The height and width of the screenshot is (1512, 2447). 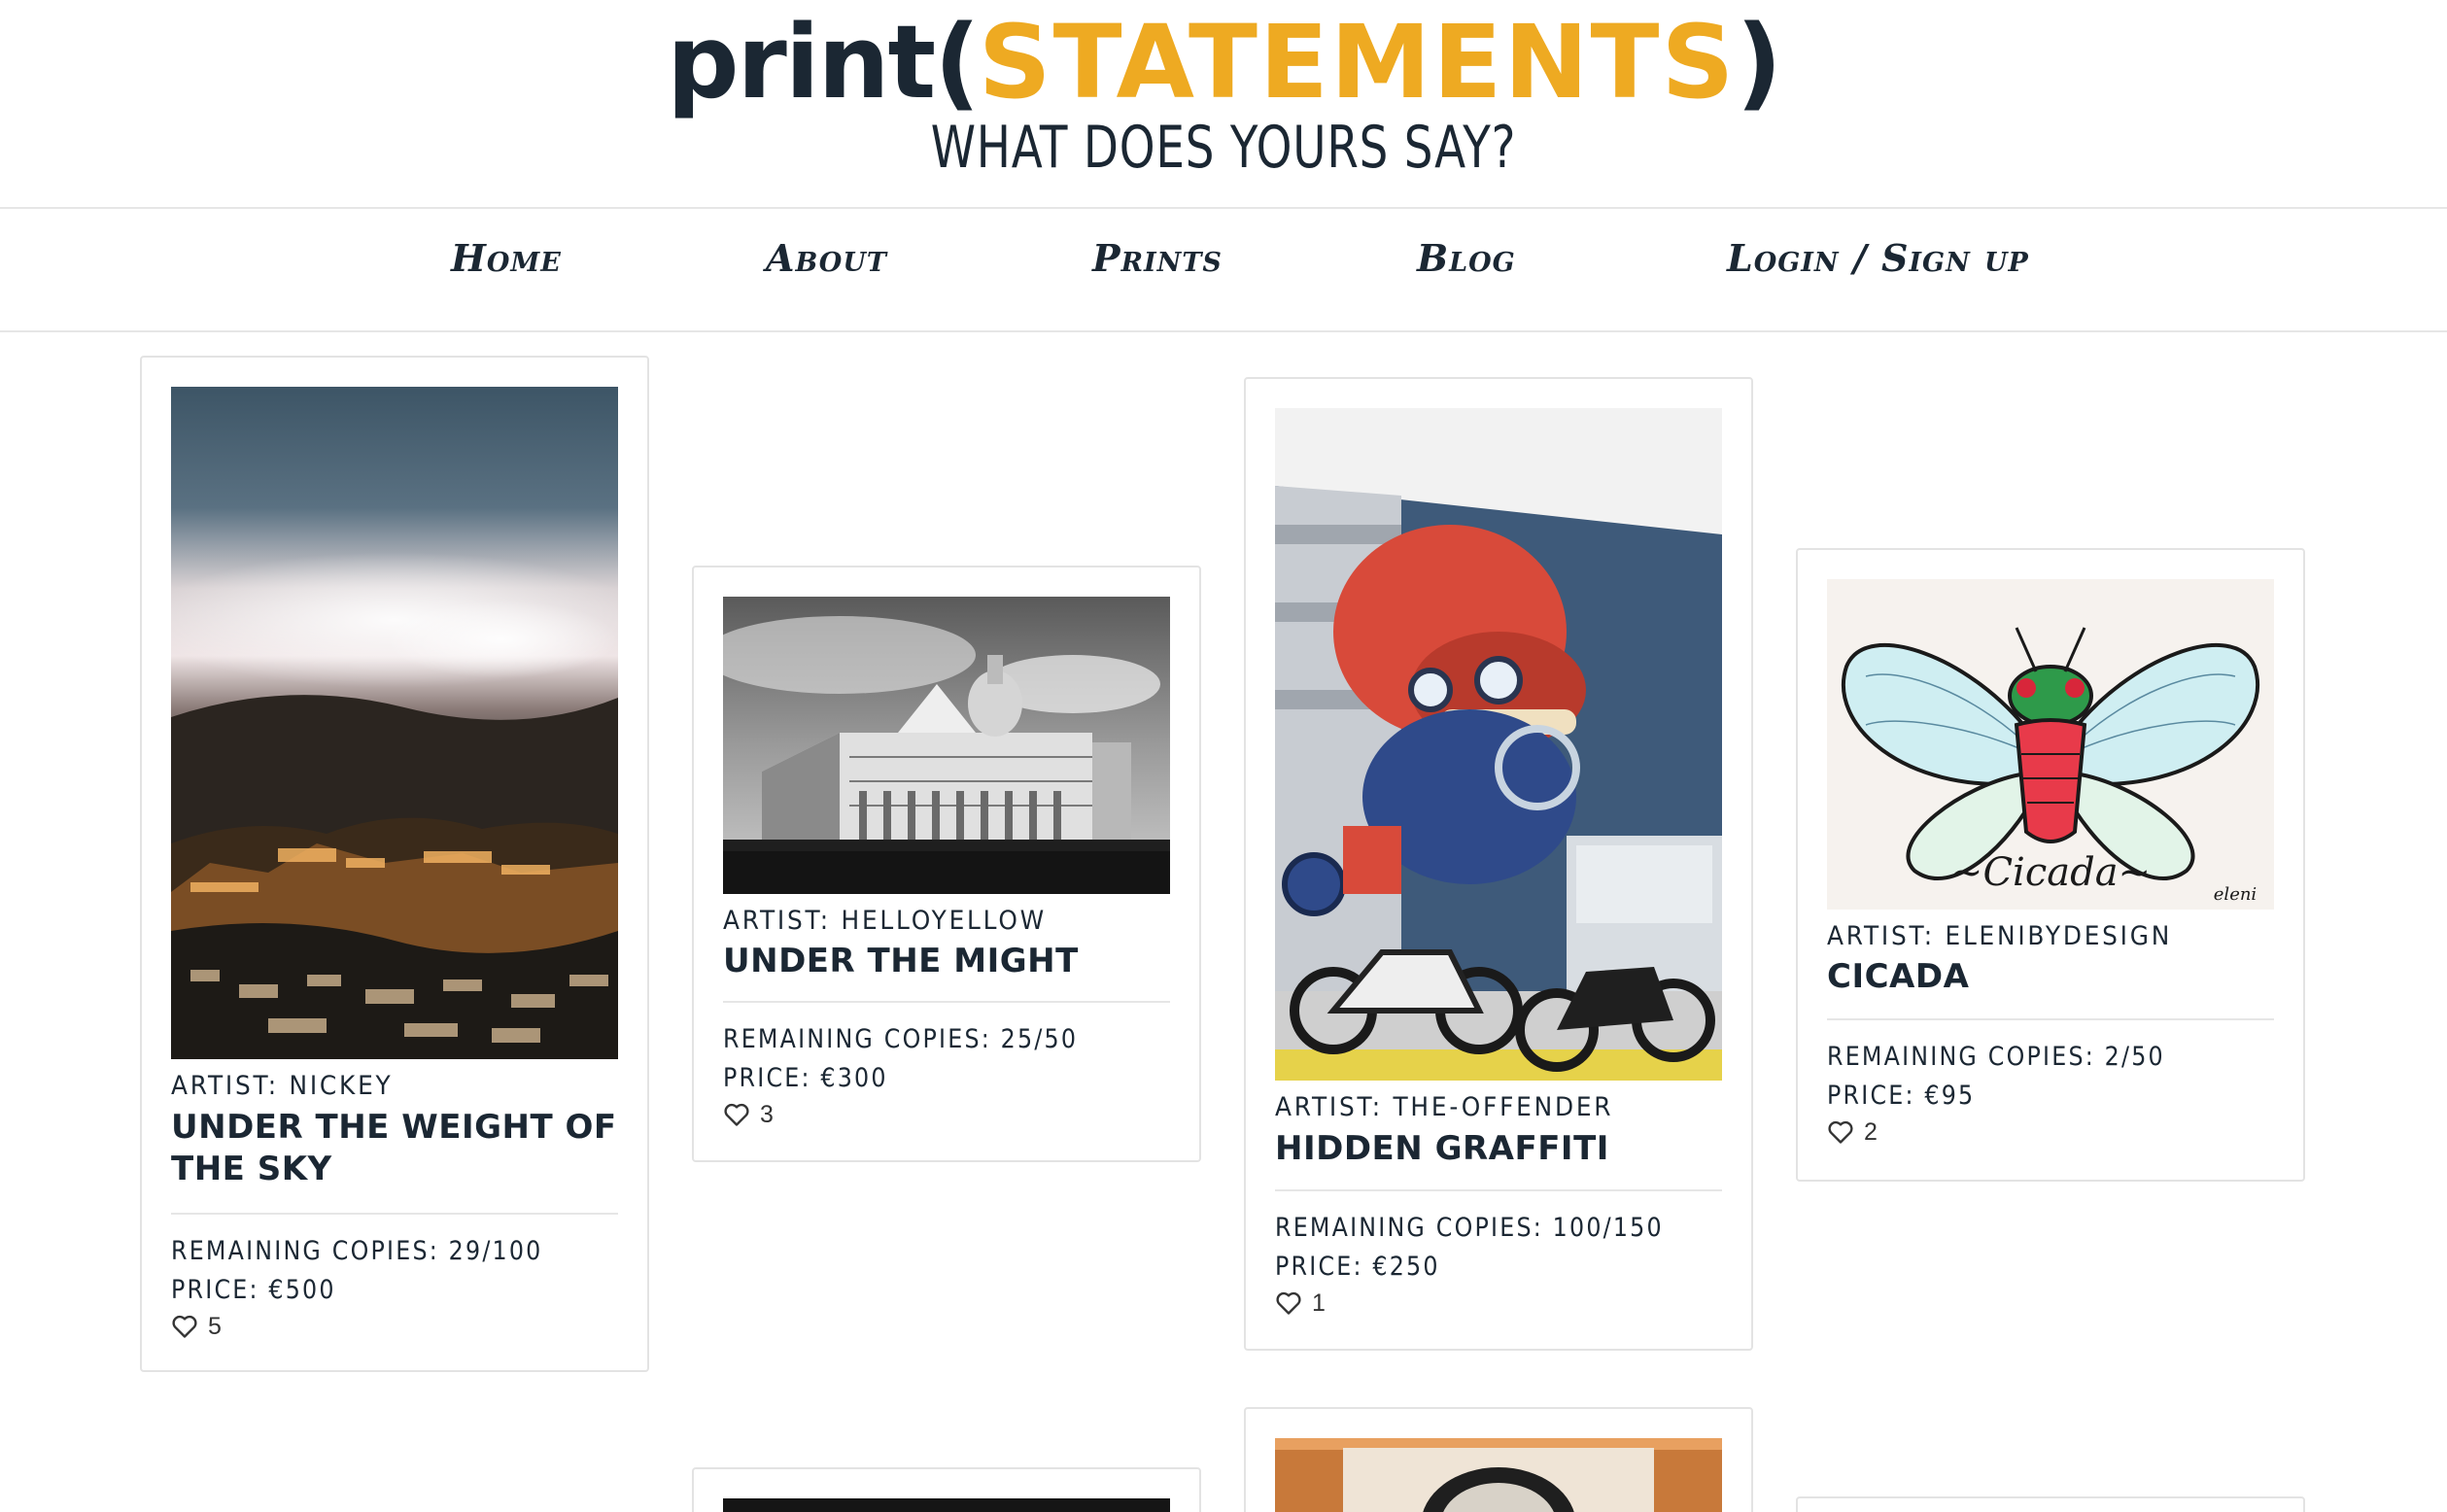 I want to click on like-control: 2, so click(x=1852, y=1132).